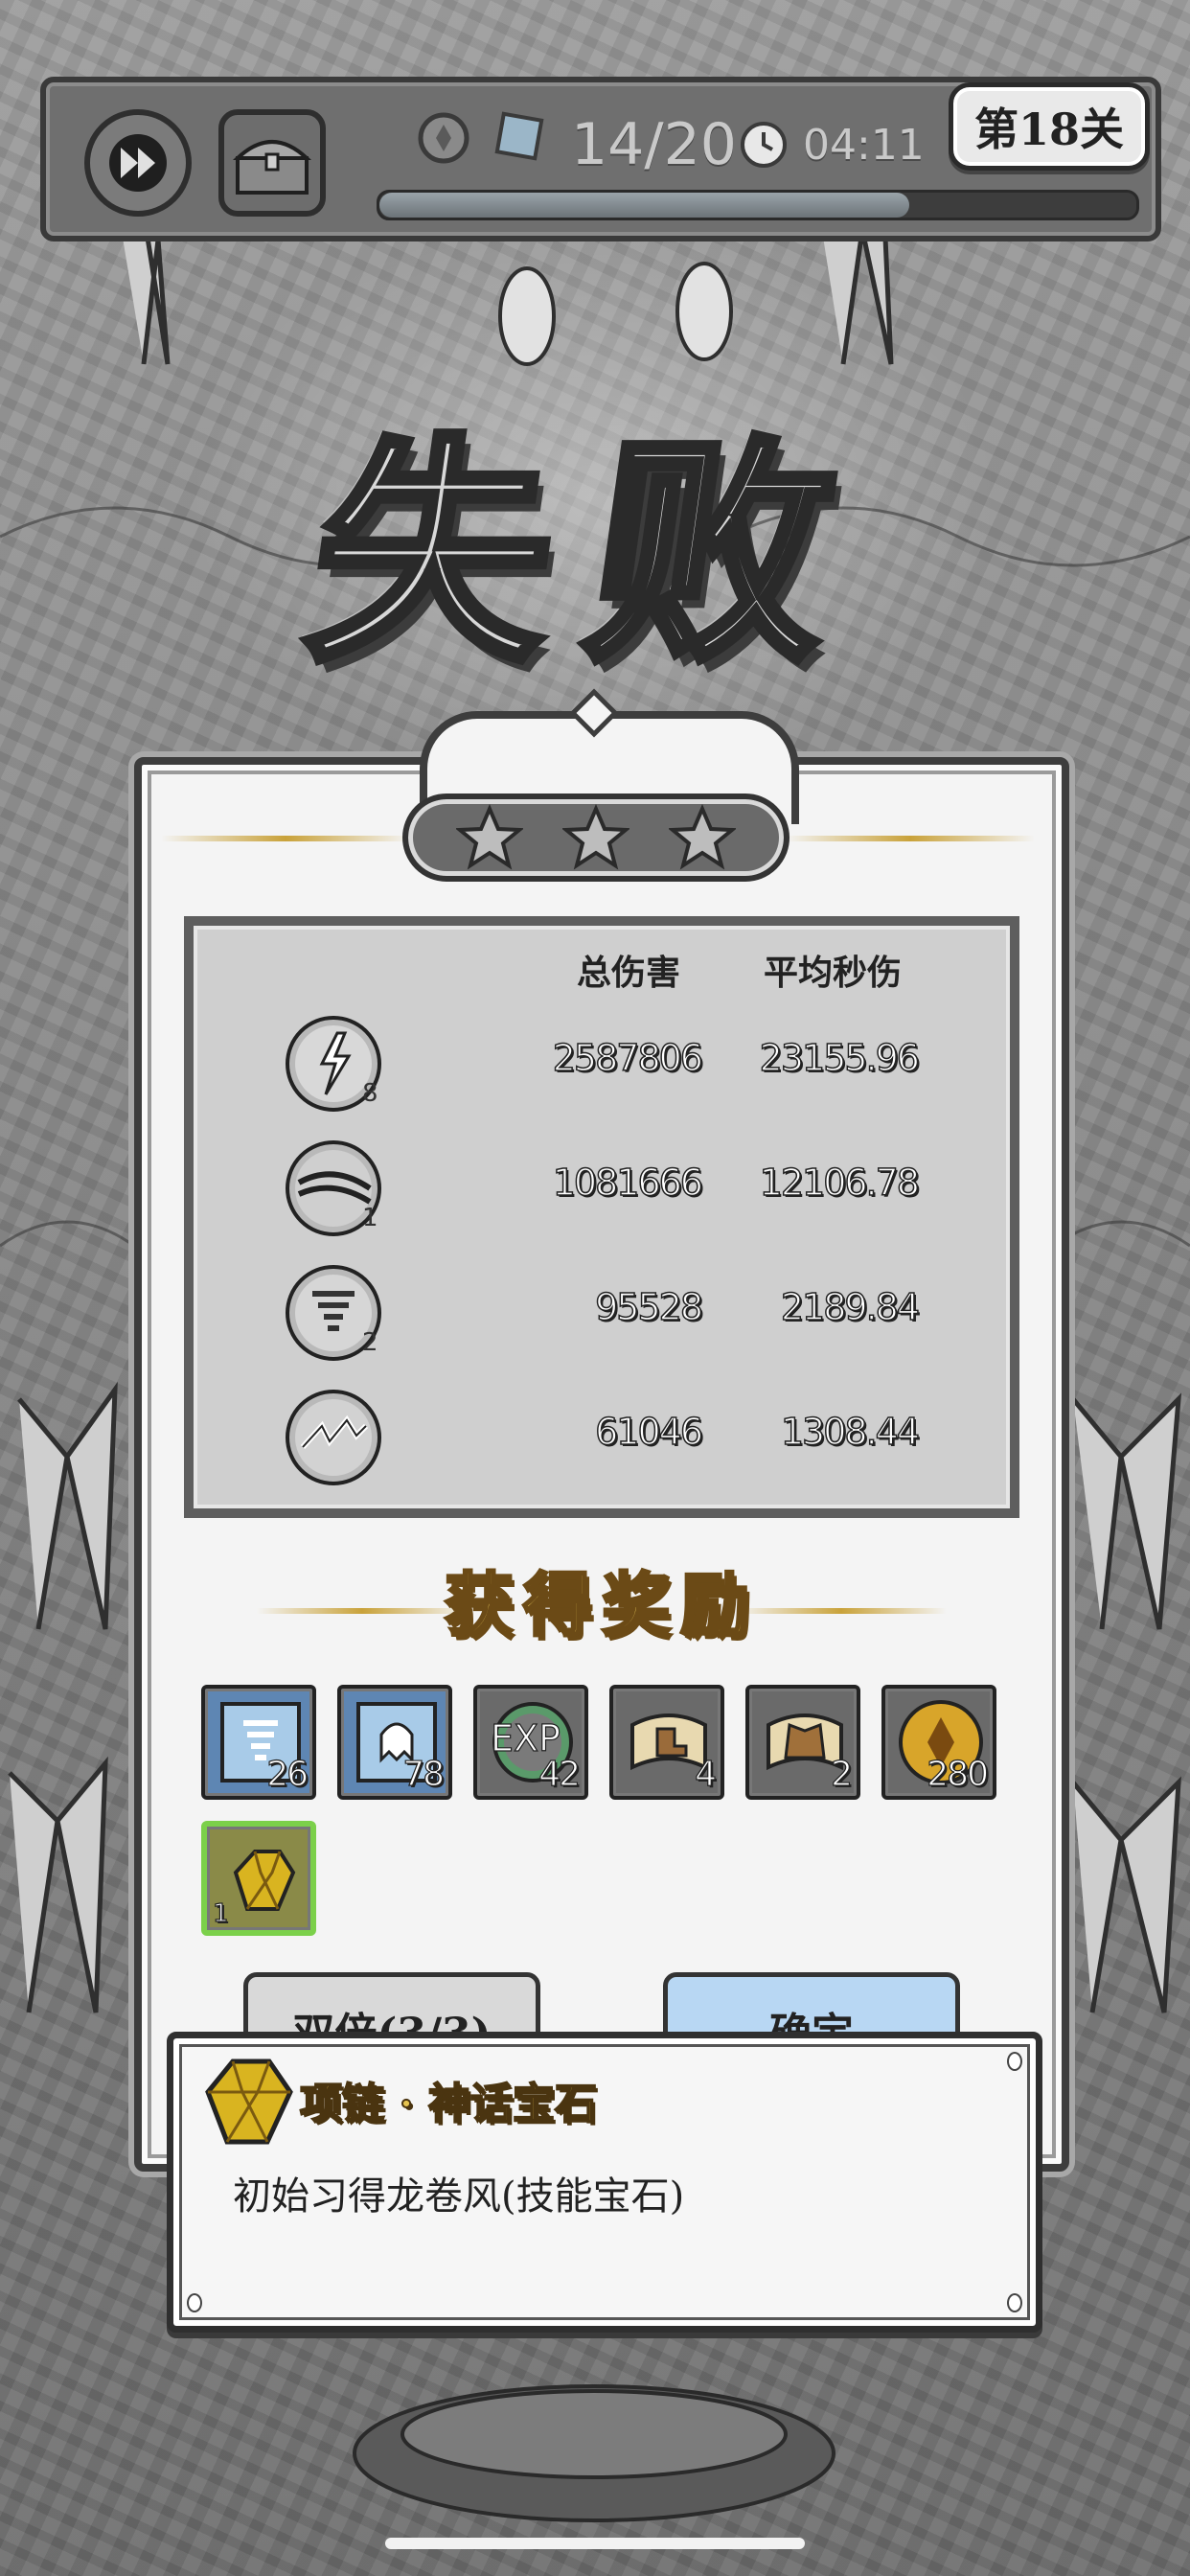  Describe the element at coordinates (334, 1437) in the screenshot. I see `chain-lightning-orb-icon` at that location.